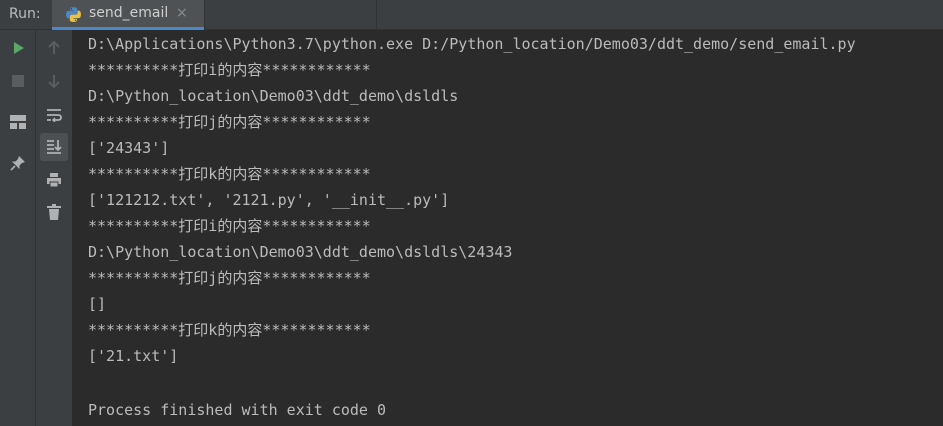 This screenshot has height=426, width=943. What do you see at coordinates (18, 81) in the screenshot?
I see `stop-icon` at bounding box center [18, 81].